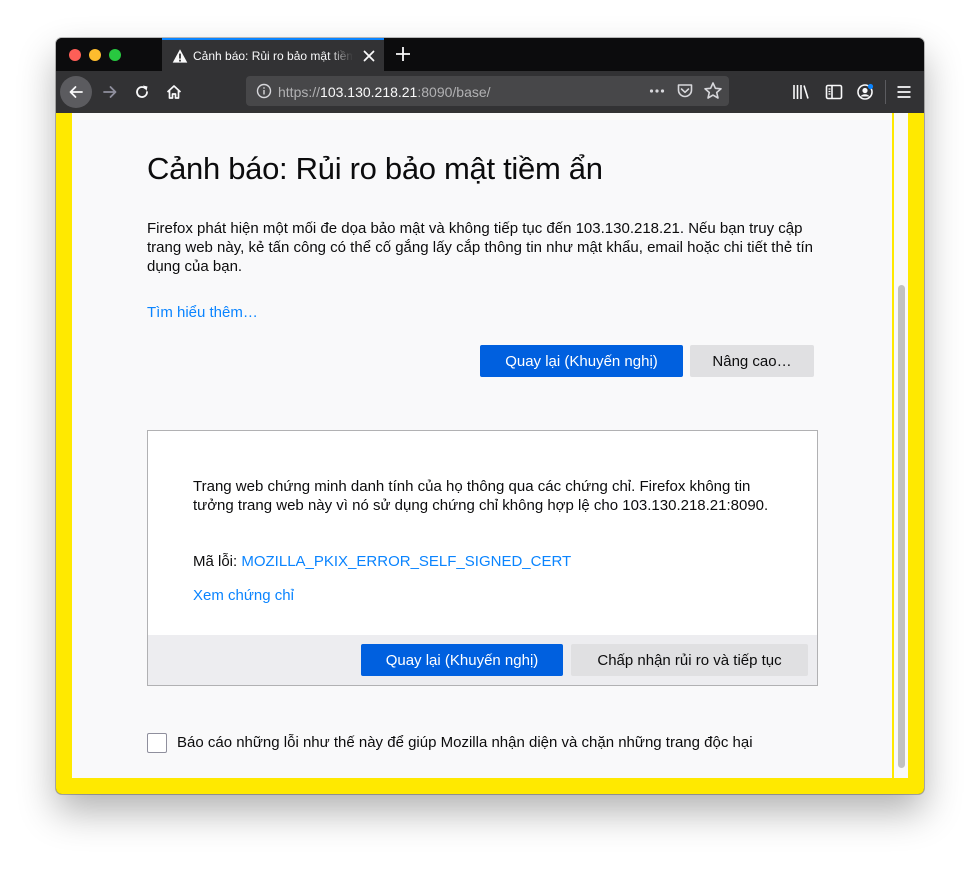 The height and width of the screenshot is (869, 980). What do you see at coordinates (834, 92) in the screenshot?
I see `sidebar-icon` at bounding box center [834, 92].